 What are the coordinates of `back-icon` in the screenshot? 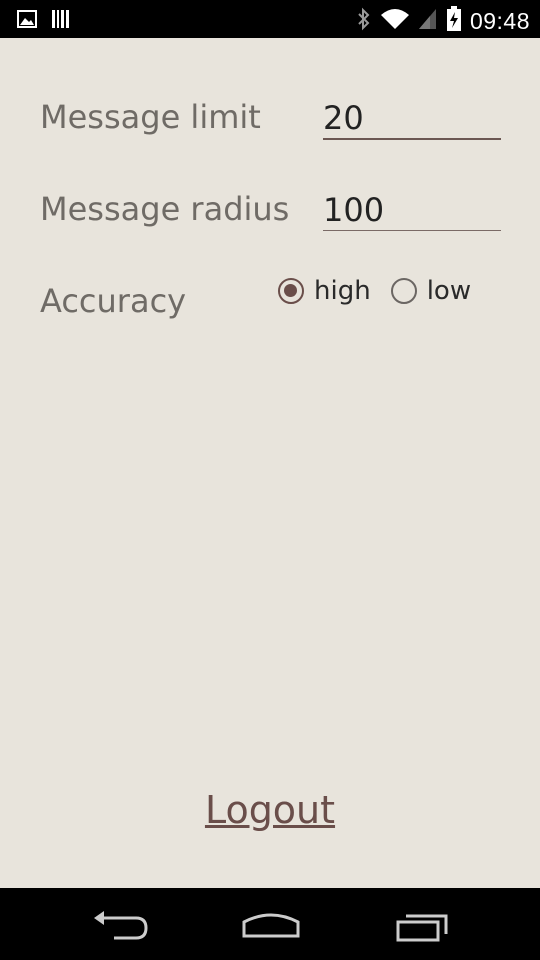 It's located at (121, 926).